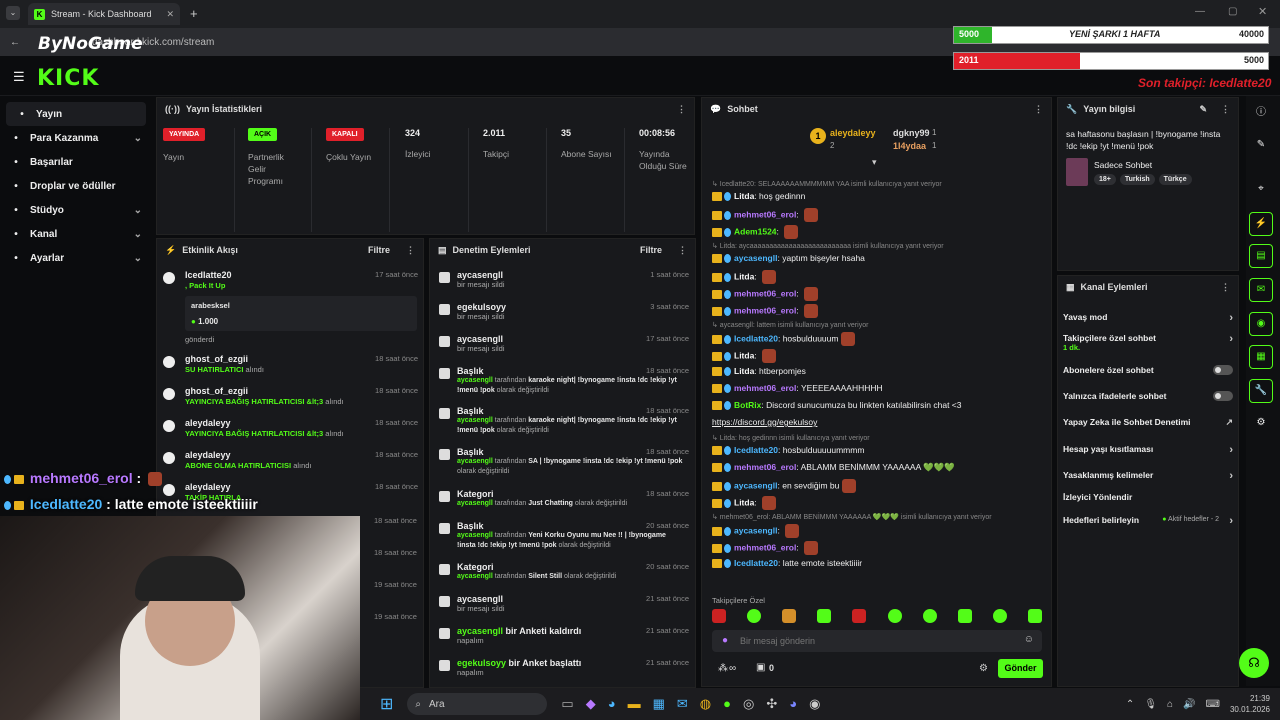 The image size is (1280, 720). Describe the element at coordinates (76, 210) in the screenshot. I see `sidebar-item-4: • Stüdyo ⌄` at that location.